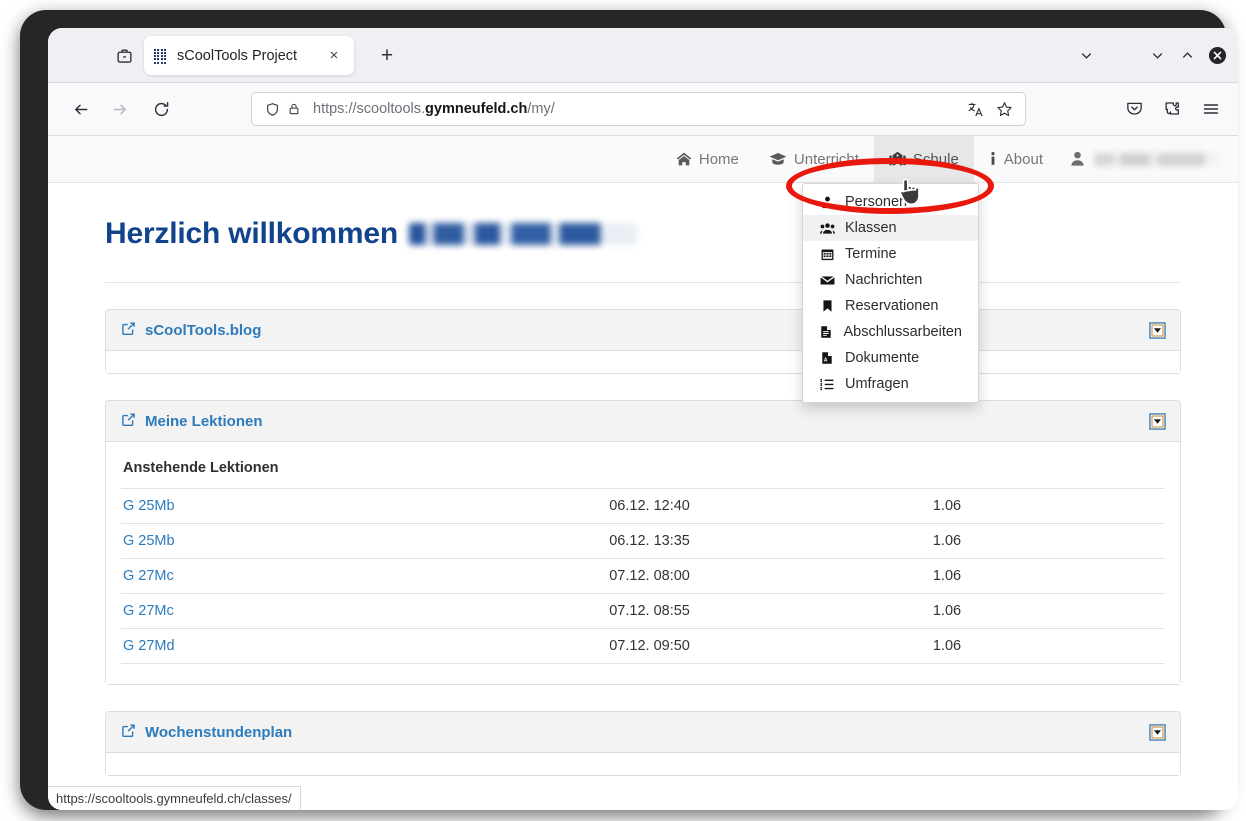  What do you see at coordinates (1187, 55) in the screenshot?
I see `maximize-window-icon` at bounding box center [1187, 55].